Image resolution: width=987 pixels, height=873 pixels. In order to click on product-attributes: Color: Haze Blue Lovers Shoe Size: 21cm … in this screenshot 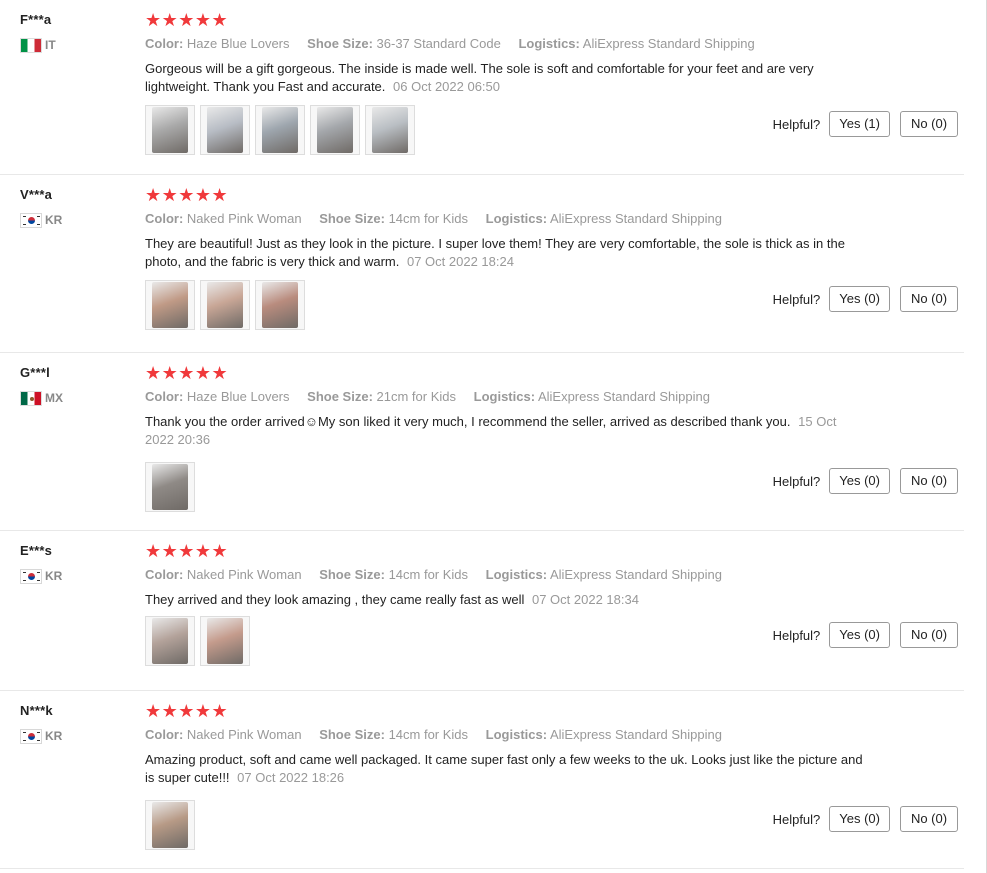, I will do `click(434, 396)`.